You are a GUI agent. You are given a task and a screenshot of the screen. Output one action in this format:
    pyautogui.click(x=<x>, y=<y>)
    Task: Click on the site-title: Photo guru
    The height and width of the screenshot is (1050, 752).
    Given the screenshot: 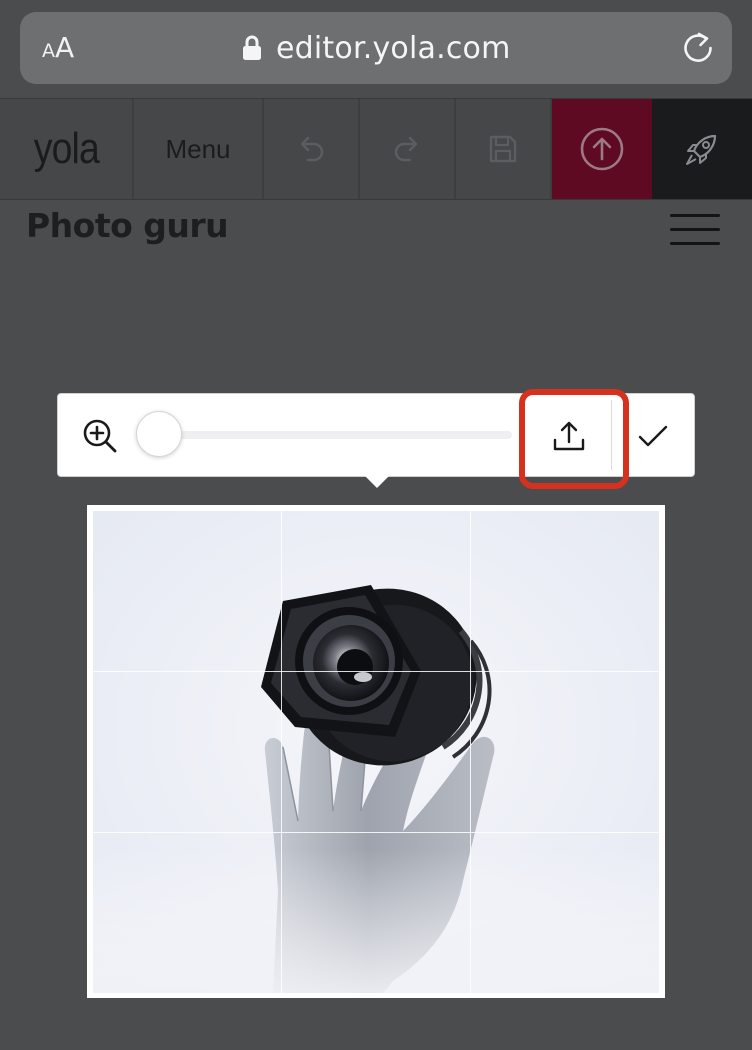 What is the action you would take?
    pyautogui.click(x=127, y=225)
    